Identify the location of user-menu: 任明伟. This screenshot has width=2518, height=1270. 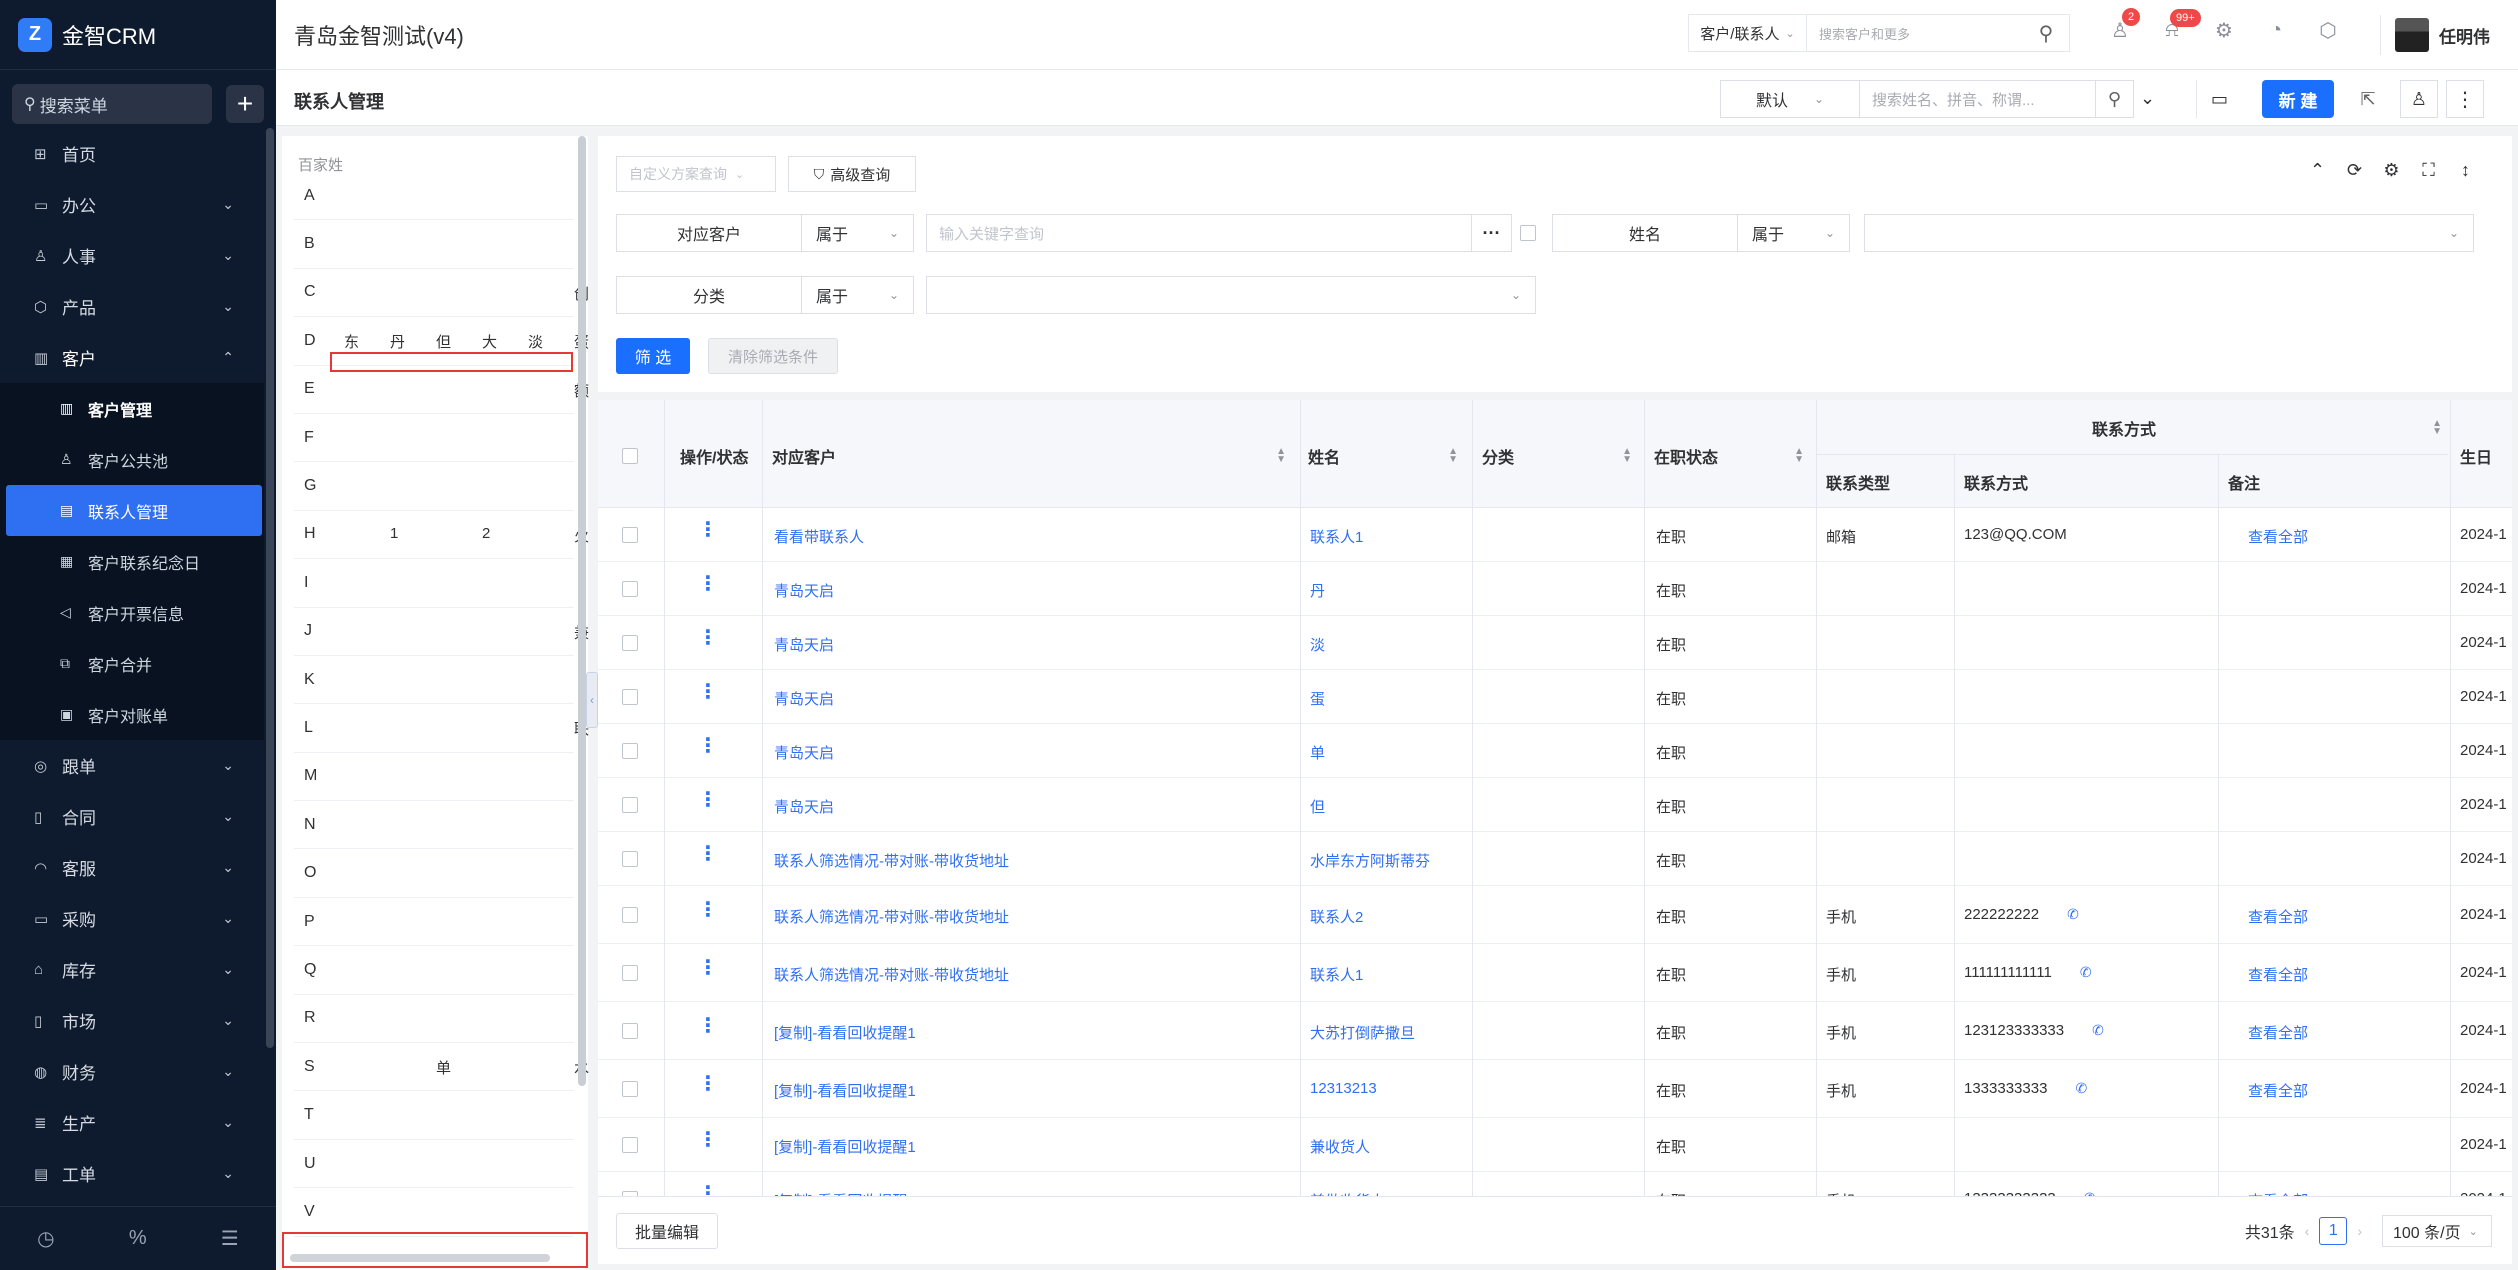
(2435, 35).